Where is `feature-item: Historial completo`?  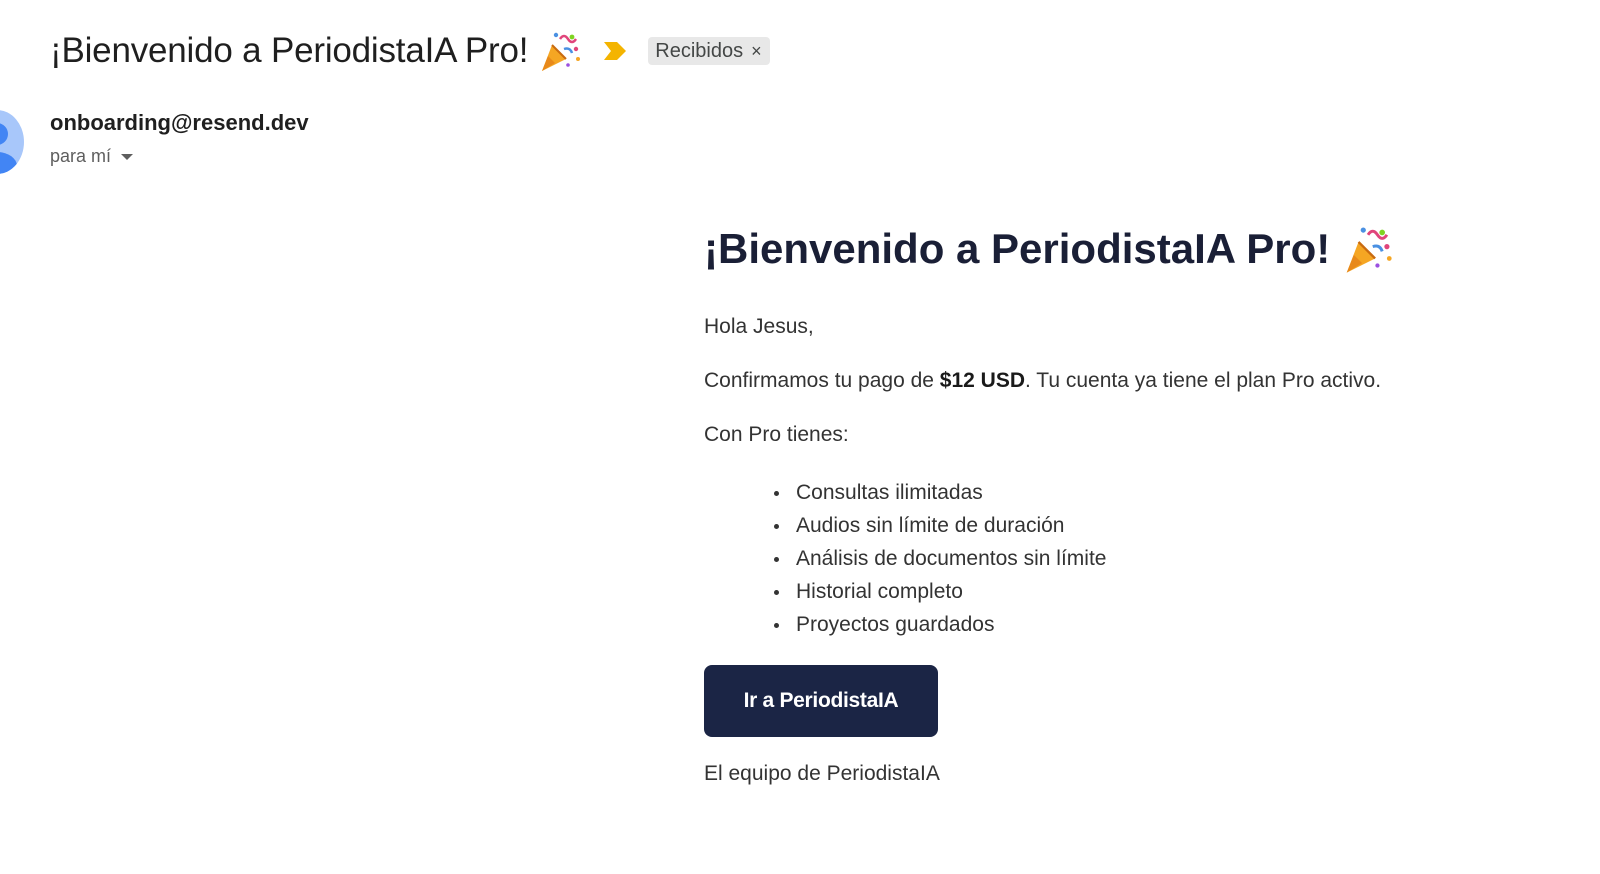 feature-item: Historial completo is located at coordinates (1139, 591).